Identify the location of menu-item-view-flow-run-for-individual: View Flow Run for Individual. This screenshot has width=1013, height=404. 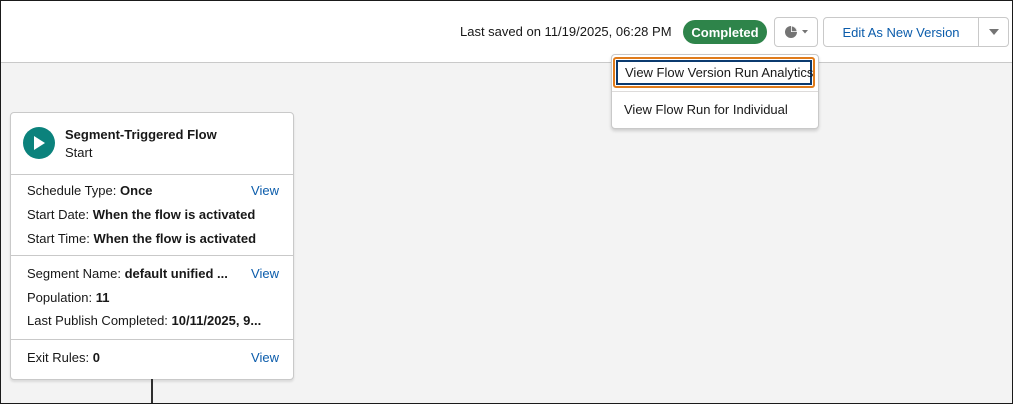
(715, 109).